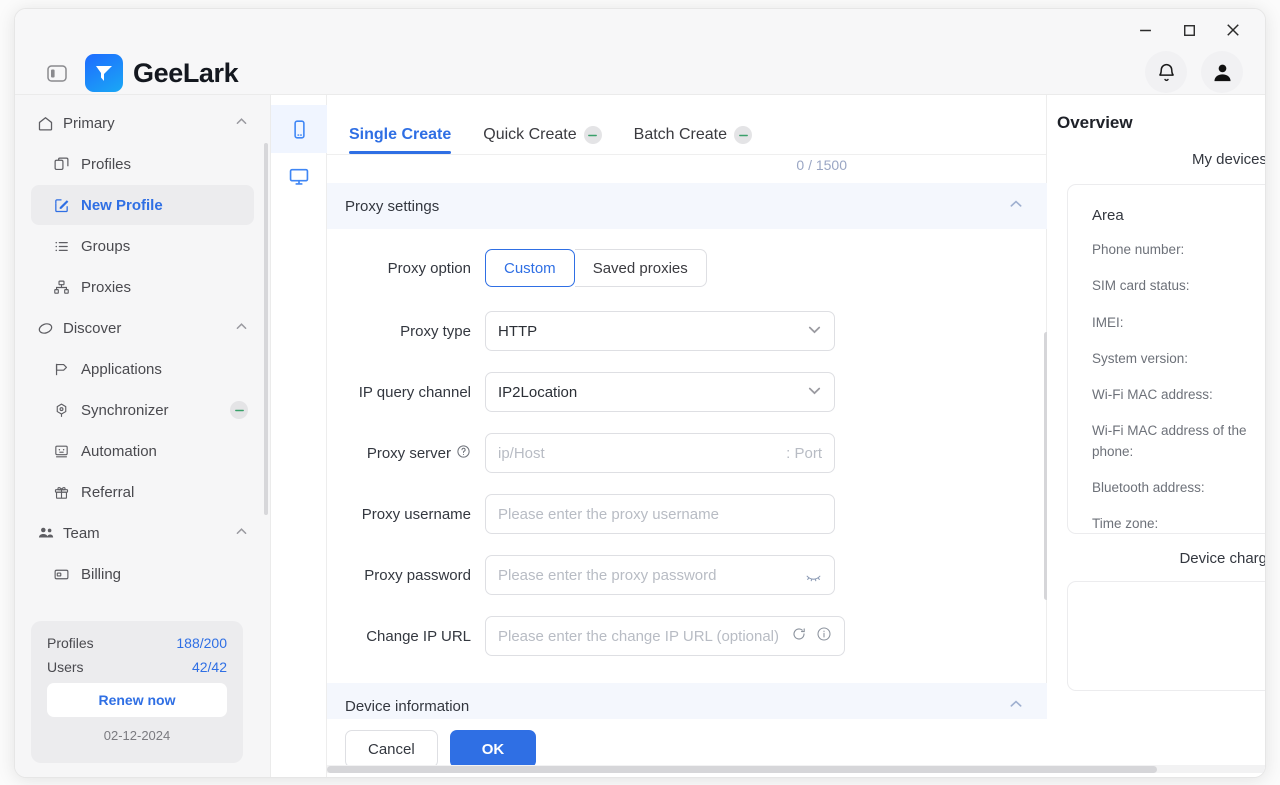  Describe the element at coordinates (687, 206) in the screenshot. I see `section-header-proxy-settings: Proxy settings` at that location.